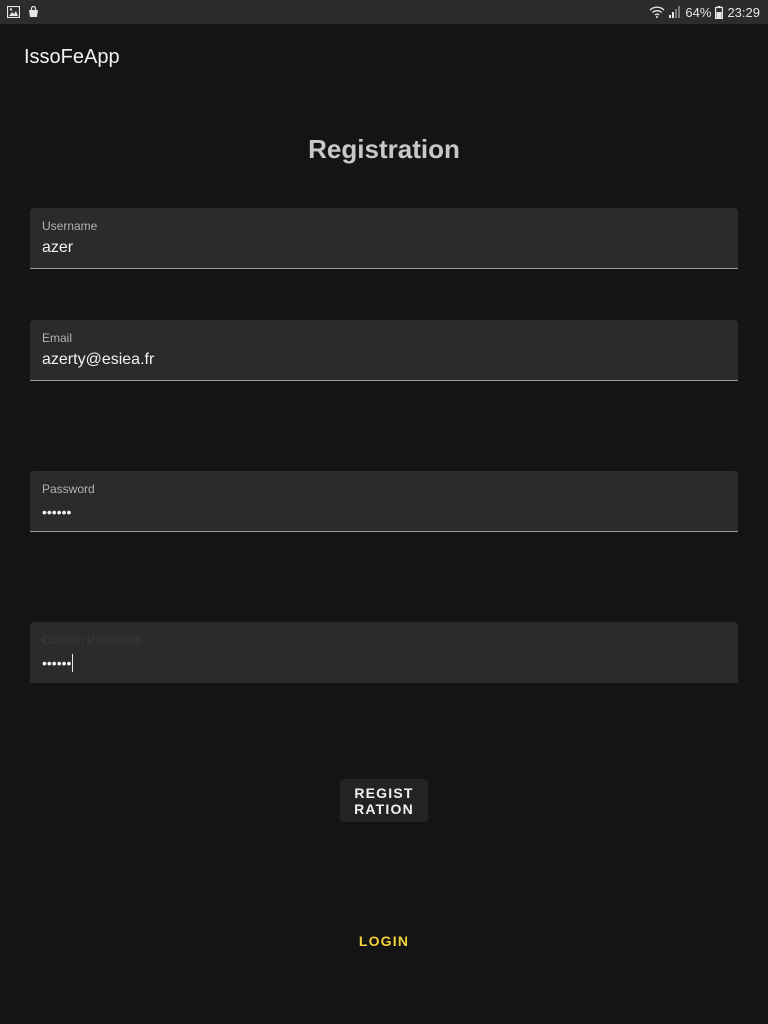 The image size is (768, 1024). What do you see at coordinates (68, 489) in the screenshot?
I see `password-label: Password` at bounding box center [68, 489].